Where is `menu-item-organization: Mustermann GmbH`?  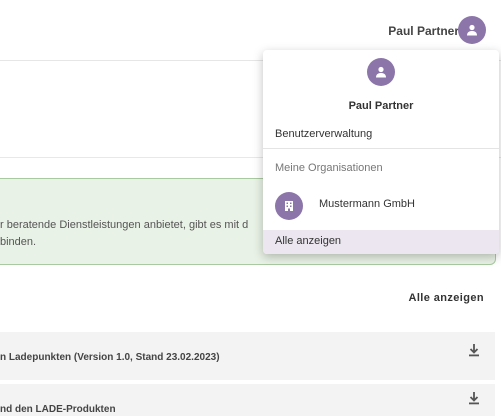 menu-item-organization: Mustermann GmbH is located at coordinates (367, 204).